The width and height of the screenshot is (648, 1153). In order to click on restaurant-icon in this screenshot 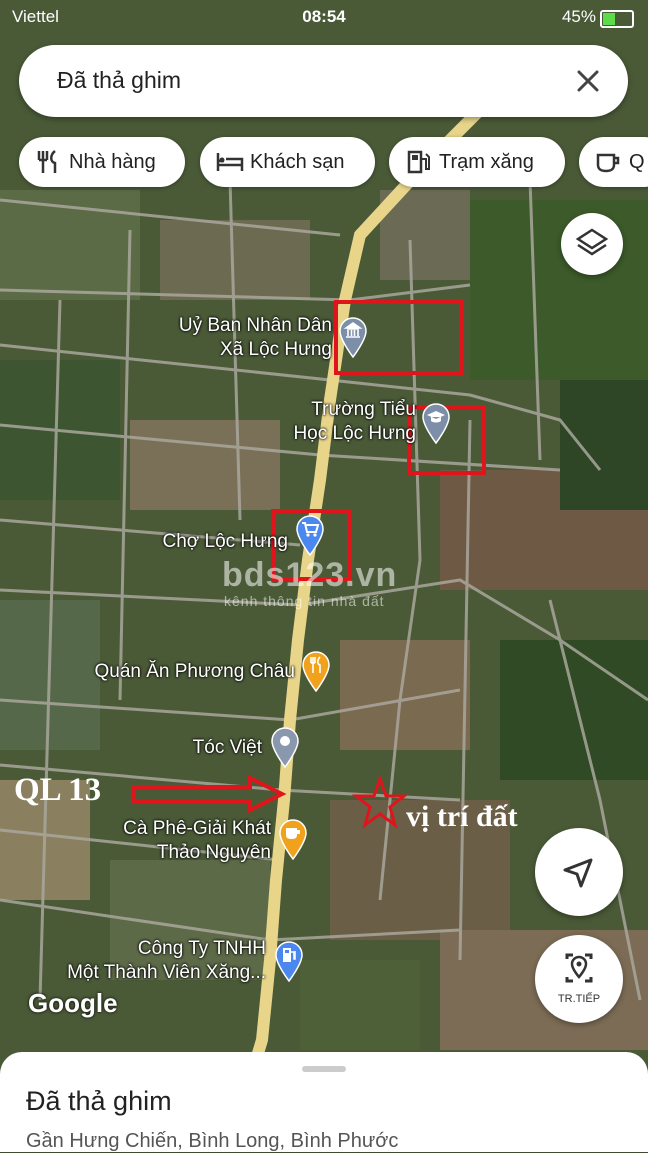, I will do `click(316, 671)`.